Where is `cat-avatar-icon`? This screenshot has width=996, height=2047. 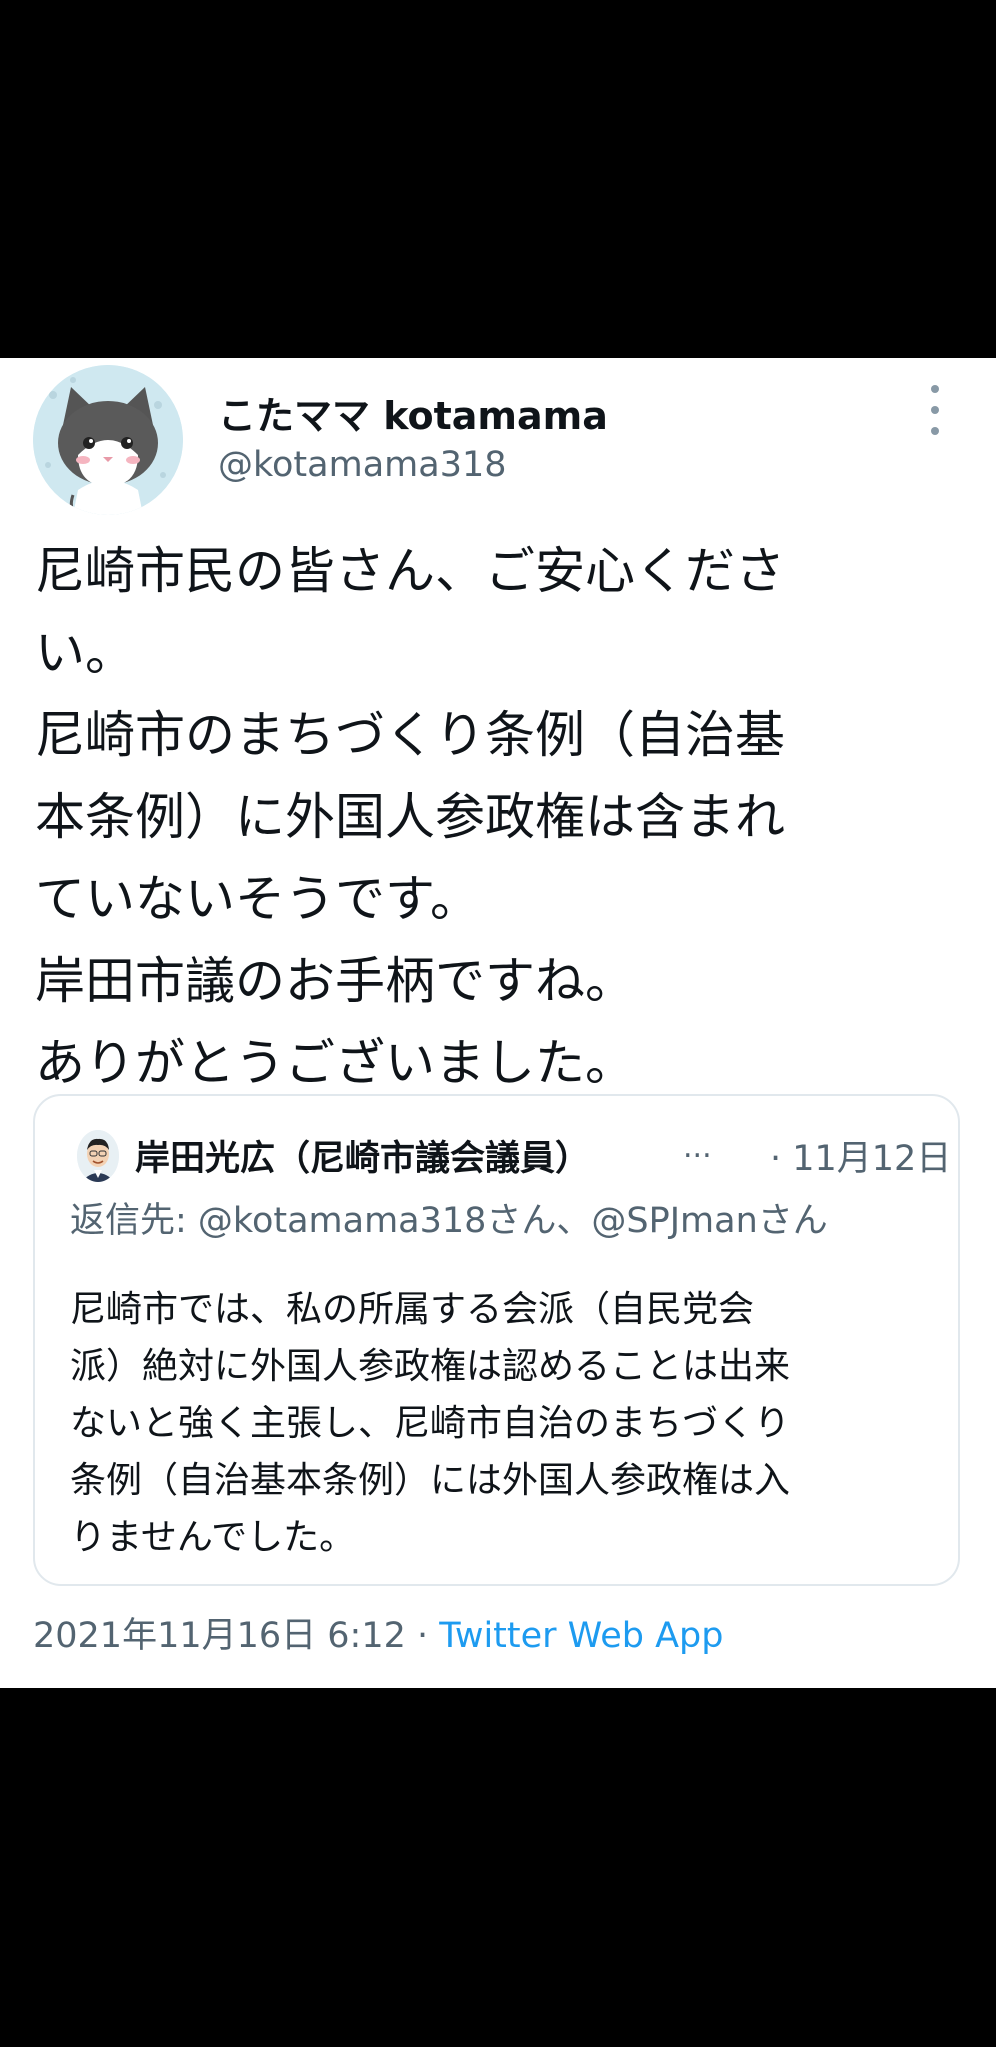
cat-avatar-icon is located at coordinates (108, 440).